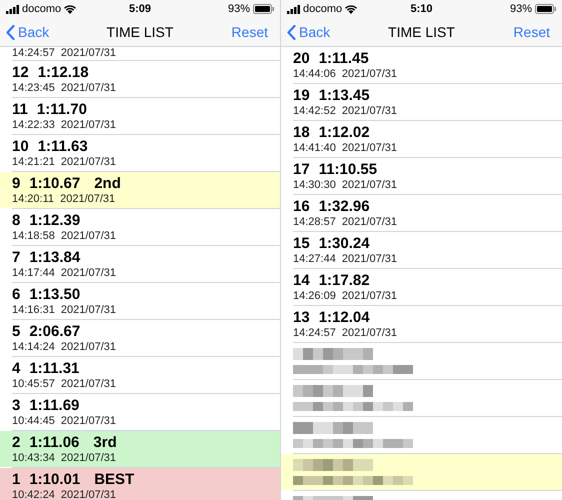  I want to click on lap-number: 4, so click(16, 369).